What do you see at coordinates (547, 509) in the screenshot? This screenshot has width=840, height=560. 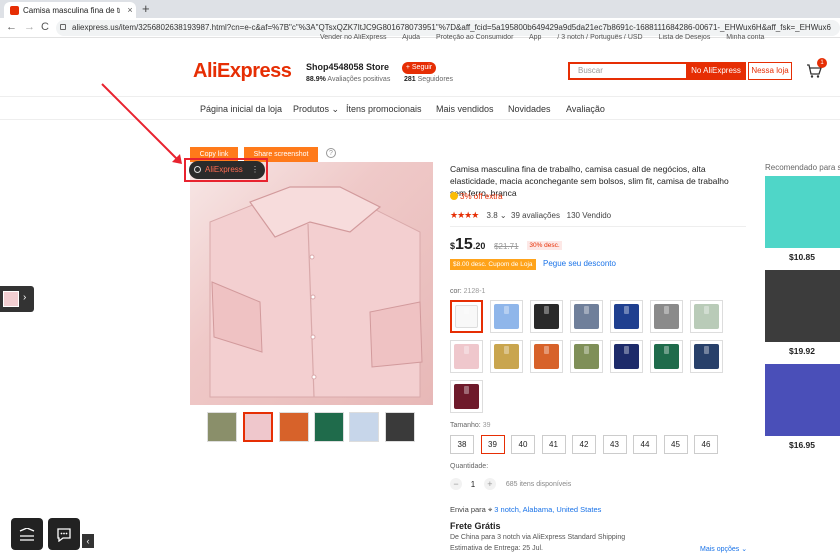 I see `ship-to-location-link: 3 notch, Alabama, United States` at bounding box center [547, 509].